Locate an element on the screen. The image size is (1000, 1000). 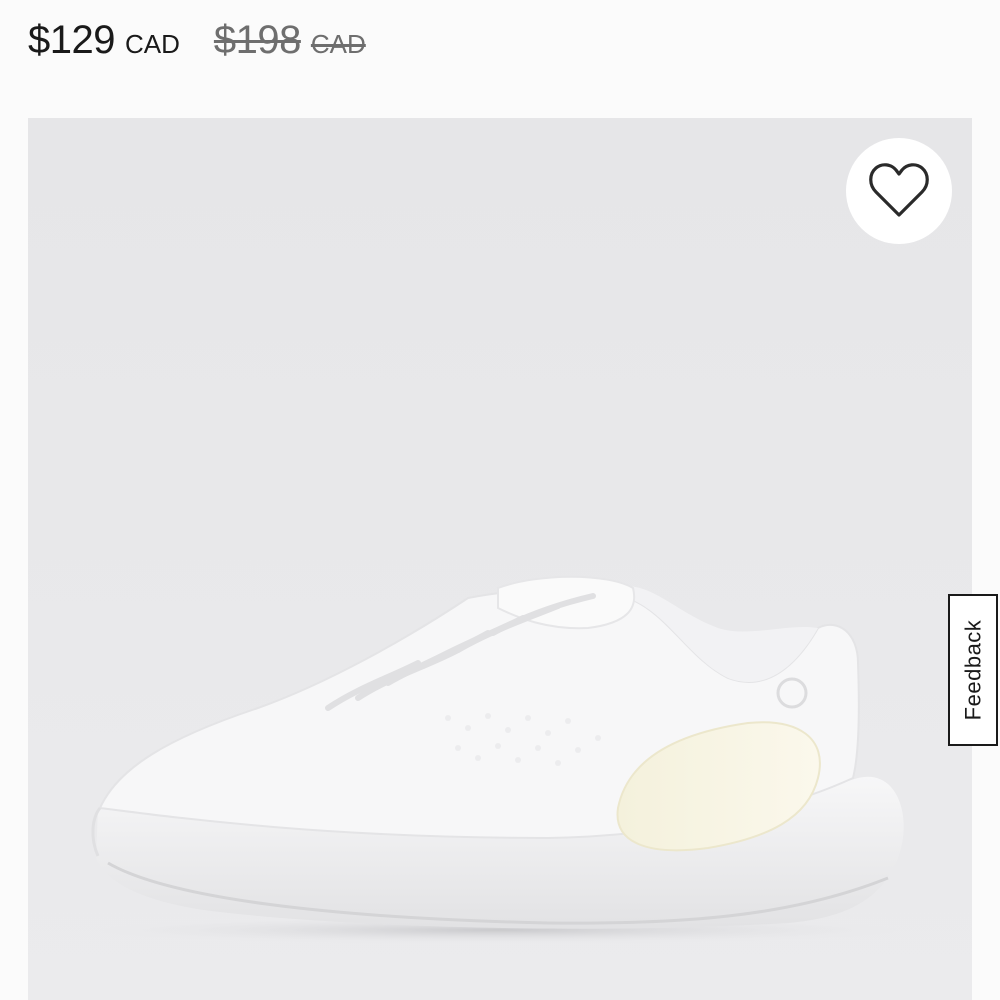
original-price: $198 CAD is located at coordinates (290, 40).